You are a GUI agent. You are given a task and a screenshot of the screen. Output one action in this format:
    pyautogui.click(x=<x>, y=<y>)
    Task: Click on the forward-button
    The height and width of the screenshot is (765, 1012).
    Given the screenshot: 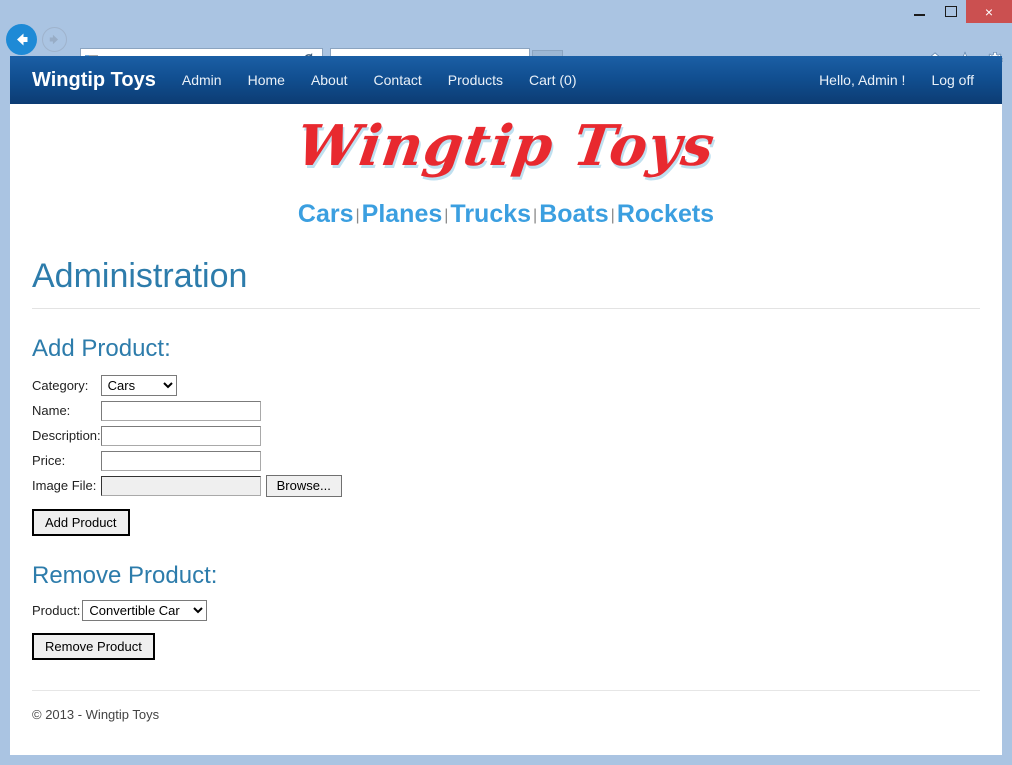 What is the action you would take?
    pyautogui.click(x=54, y=39)
    